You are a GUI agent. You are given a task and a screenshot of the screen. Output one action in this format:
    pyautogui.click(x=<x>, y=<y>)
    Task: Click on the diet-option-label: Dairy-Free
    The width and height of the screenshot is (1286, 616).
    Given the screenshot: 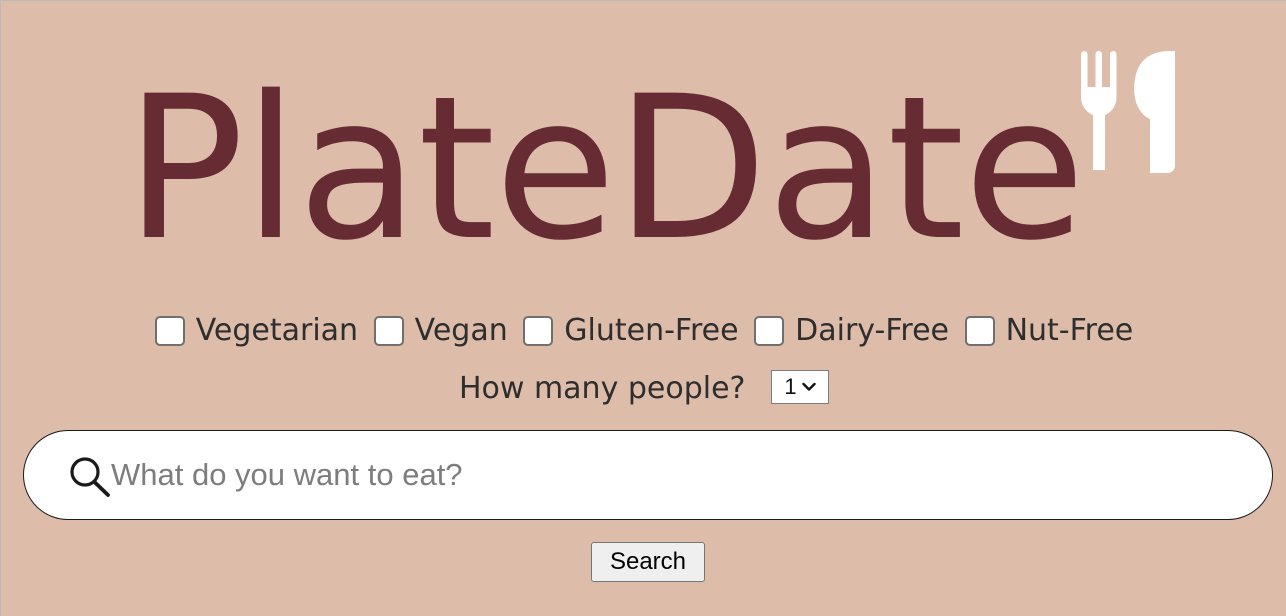 What is the action you would take?
    pyautogui.click(x=872, y=330)
    